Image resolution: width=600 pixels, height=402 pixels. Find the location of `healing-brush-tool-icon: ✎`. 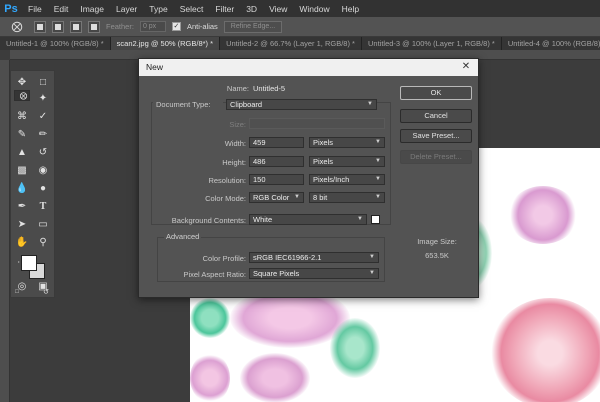

healing-brush-tool-icon: ✎ is located at coordinates (22, 134).